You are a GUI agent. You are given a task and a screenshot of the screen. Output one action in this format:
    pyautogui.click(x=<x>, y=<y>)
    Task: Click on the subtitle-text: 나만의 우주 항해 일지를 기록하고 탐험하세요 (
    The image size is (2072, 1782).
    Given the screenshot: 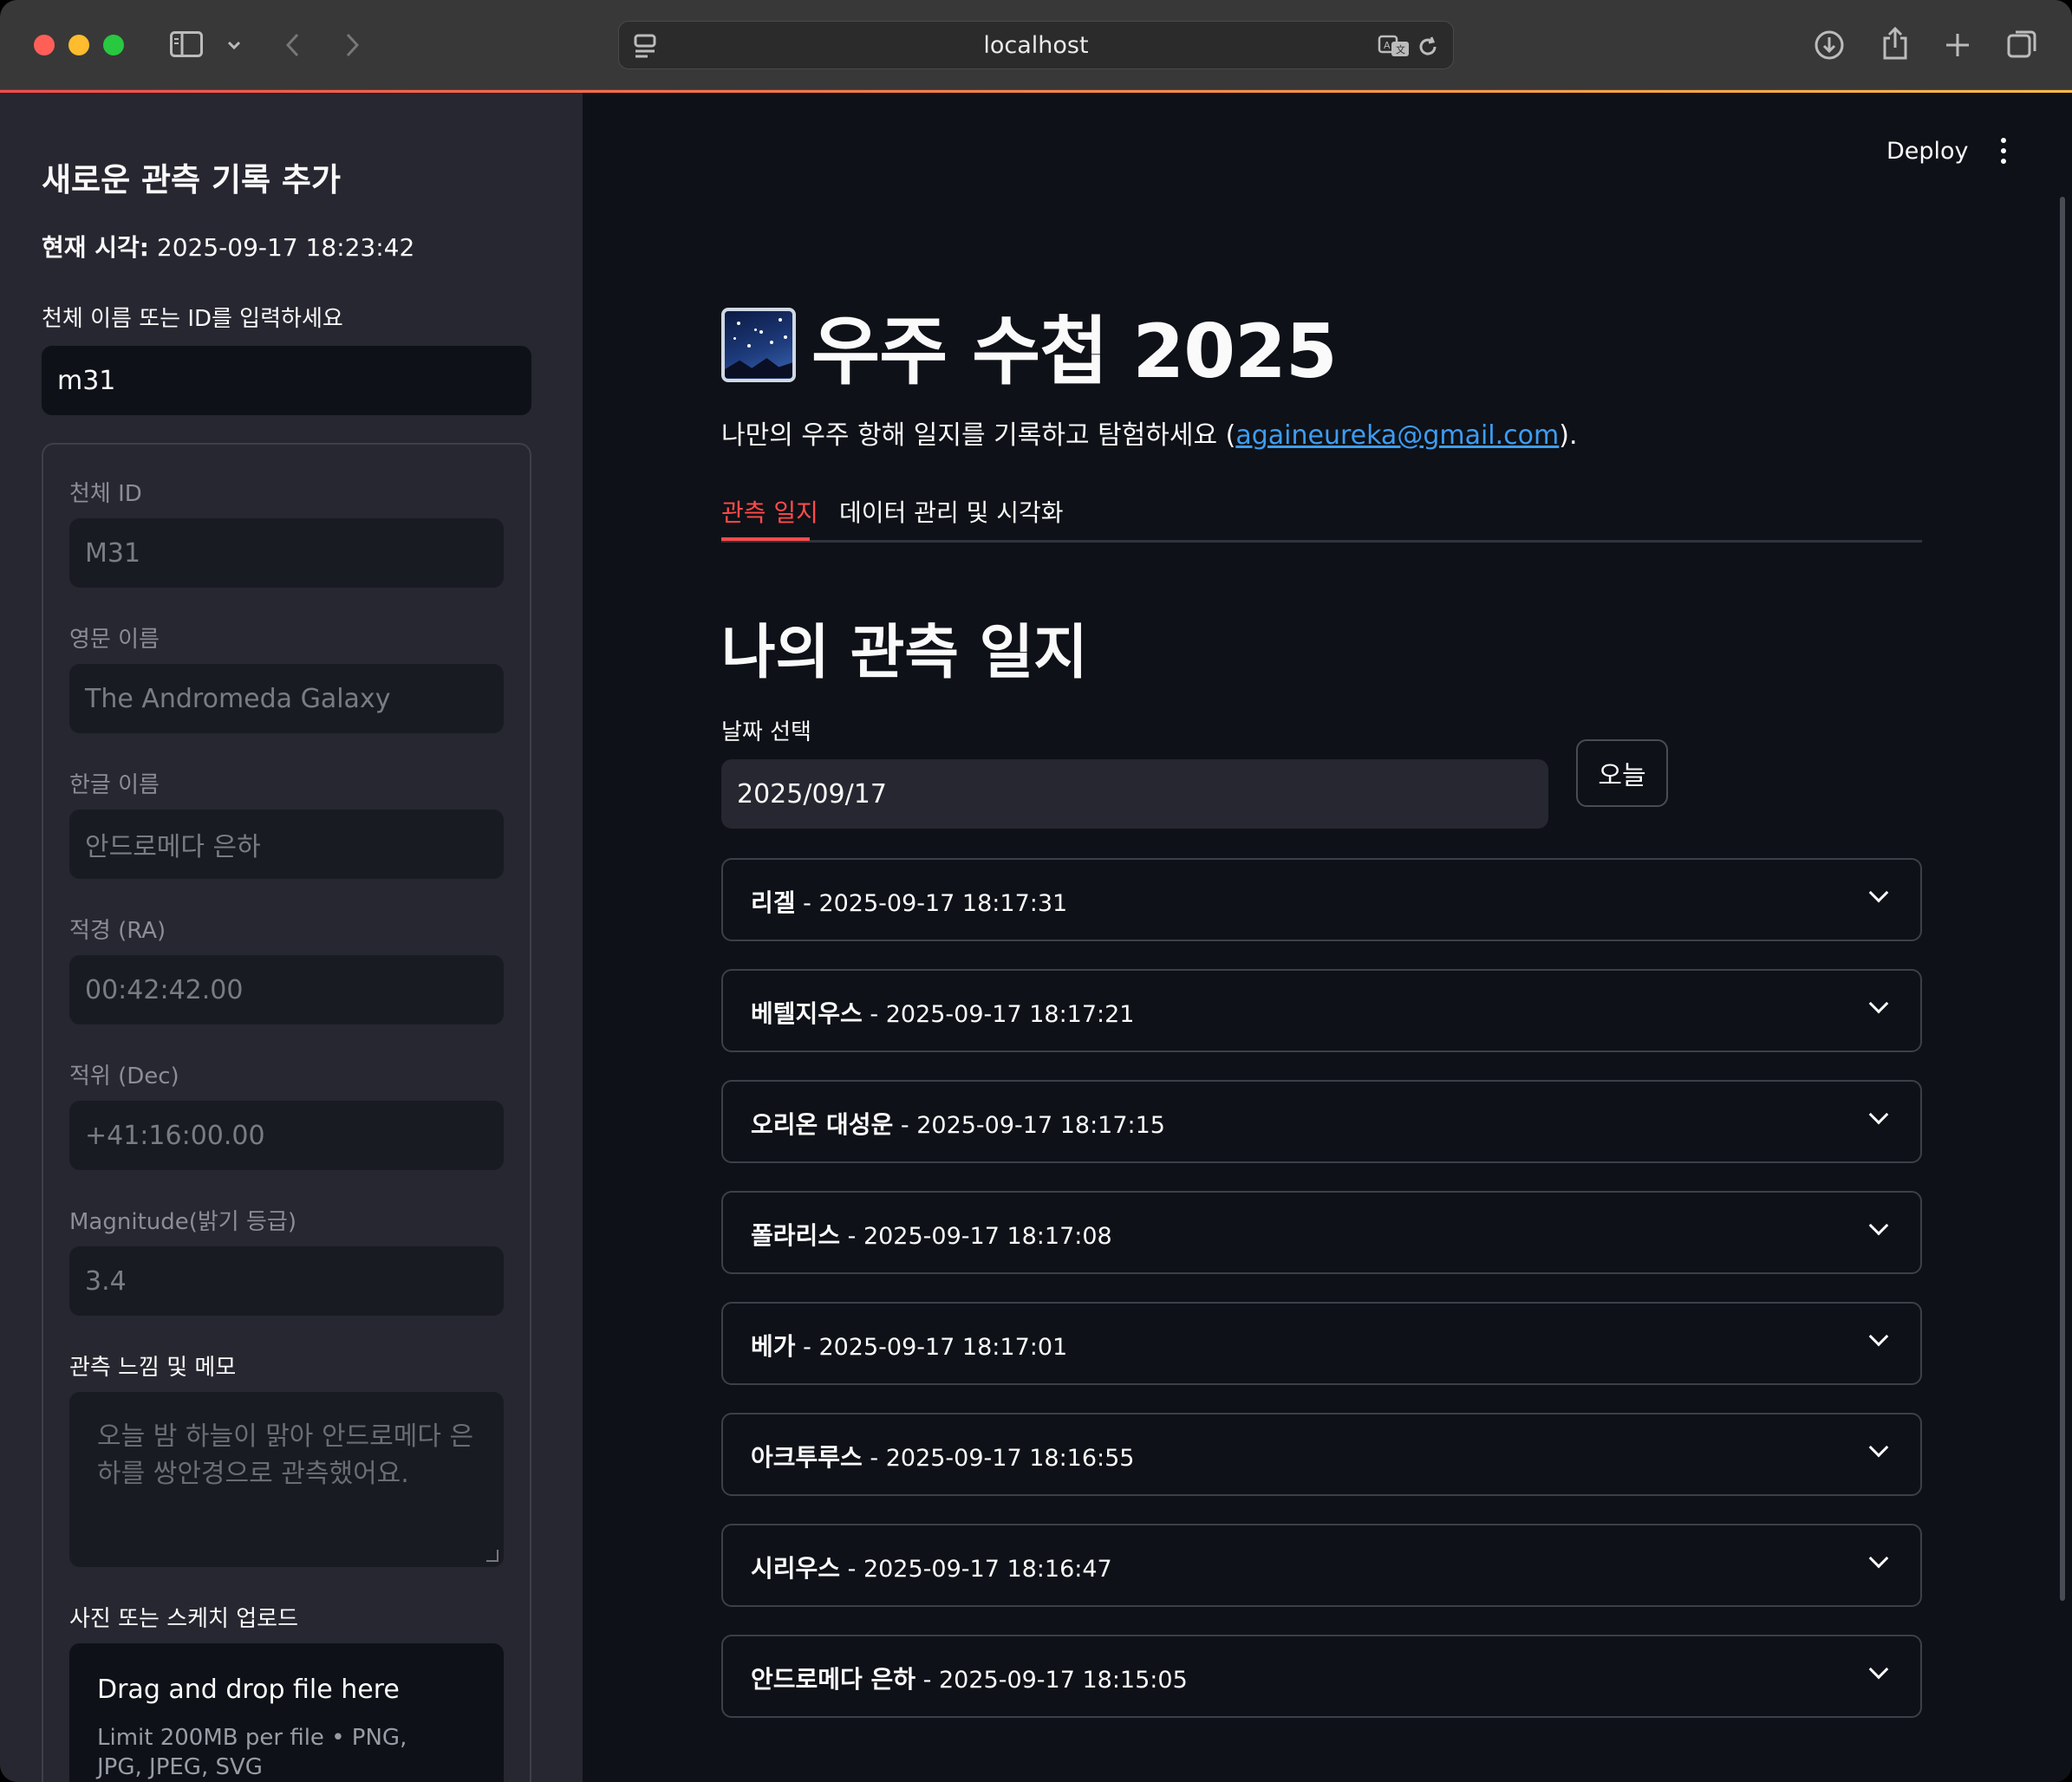 What is the action you would take?
    pyautogui.click(x=978, y=436)
    